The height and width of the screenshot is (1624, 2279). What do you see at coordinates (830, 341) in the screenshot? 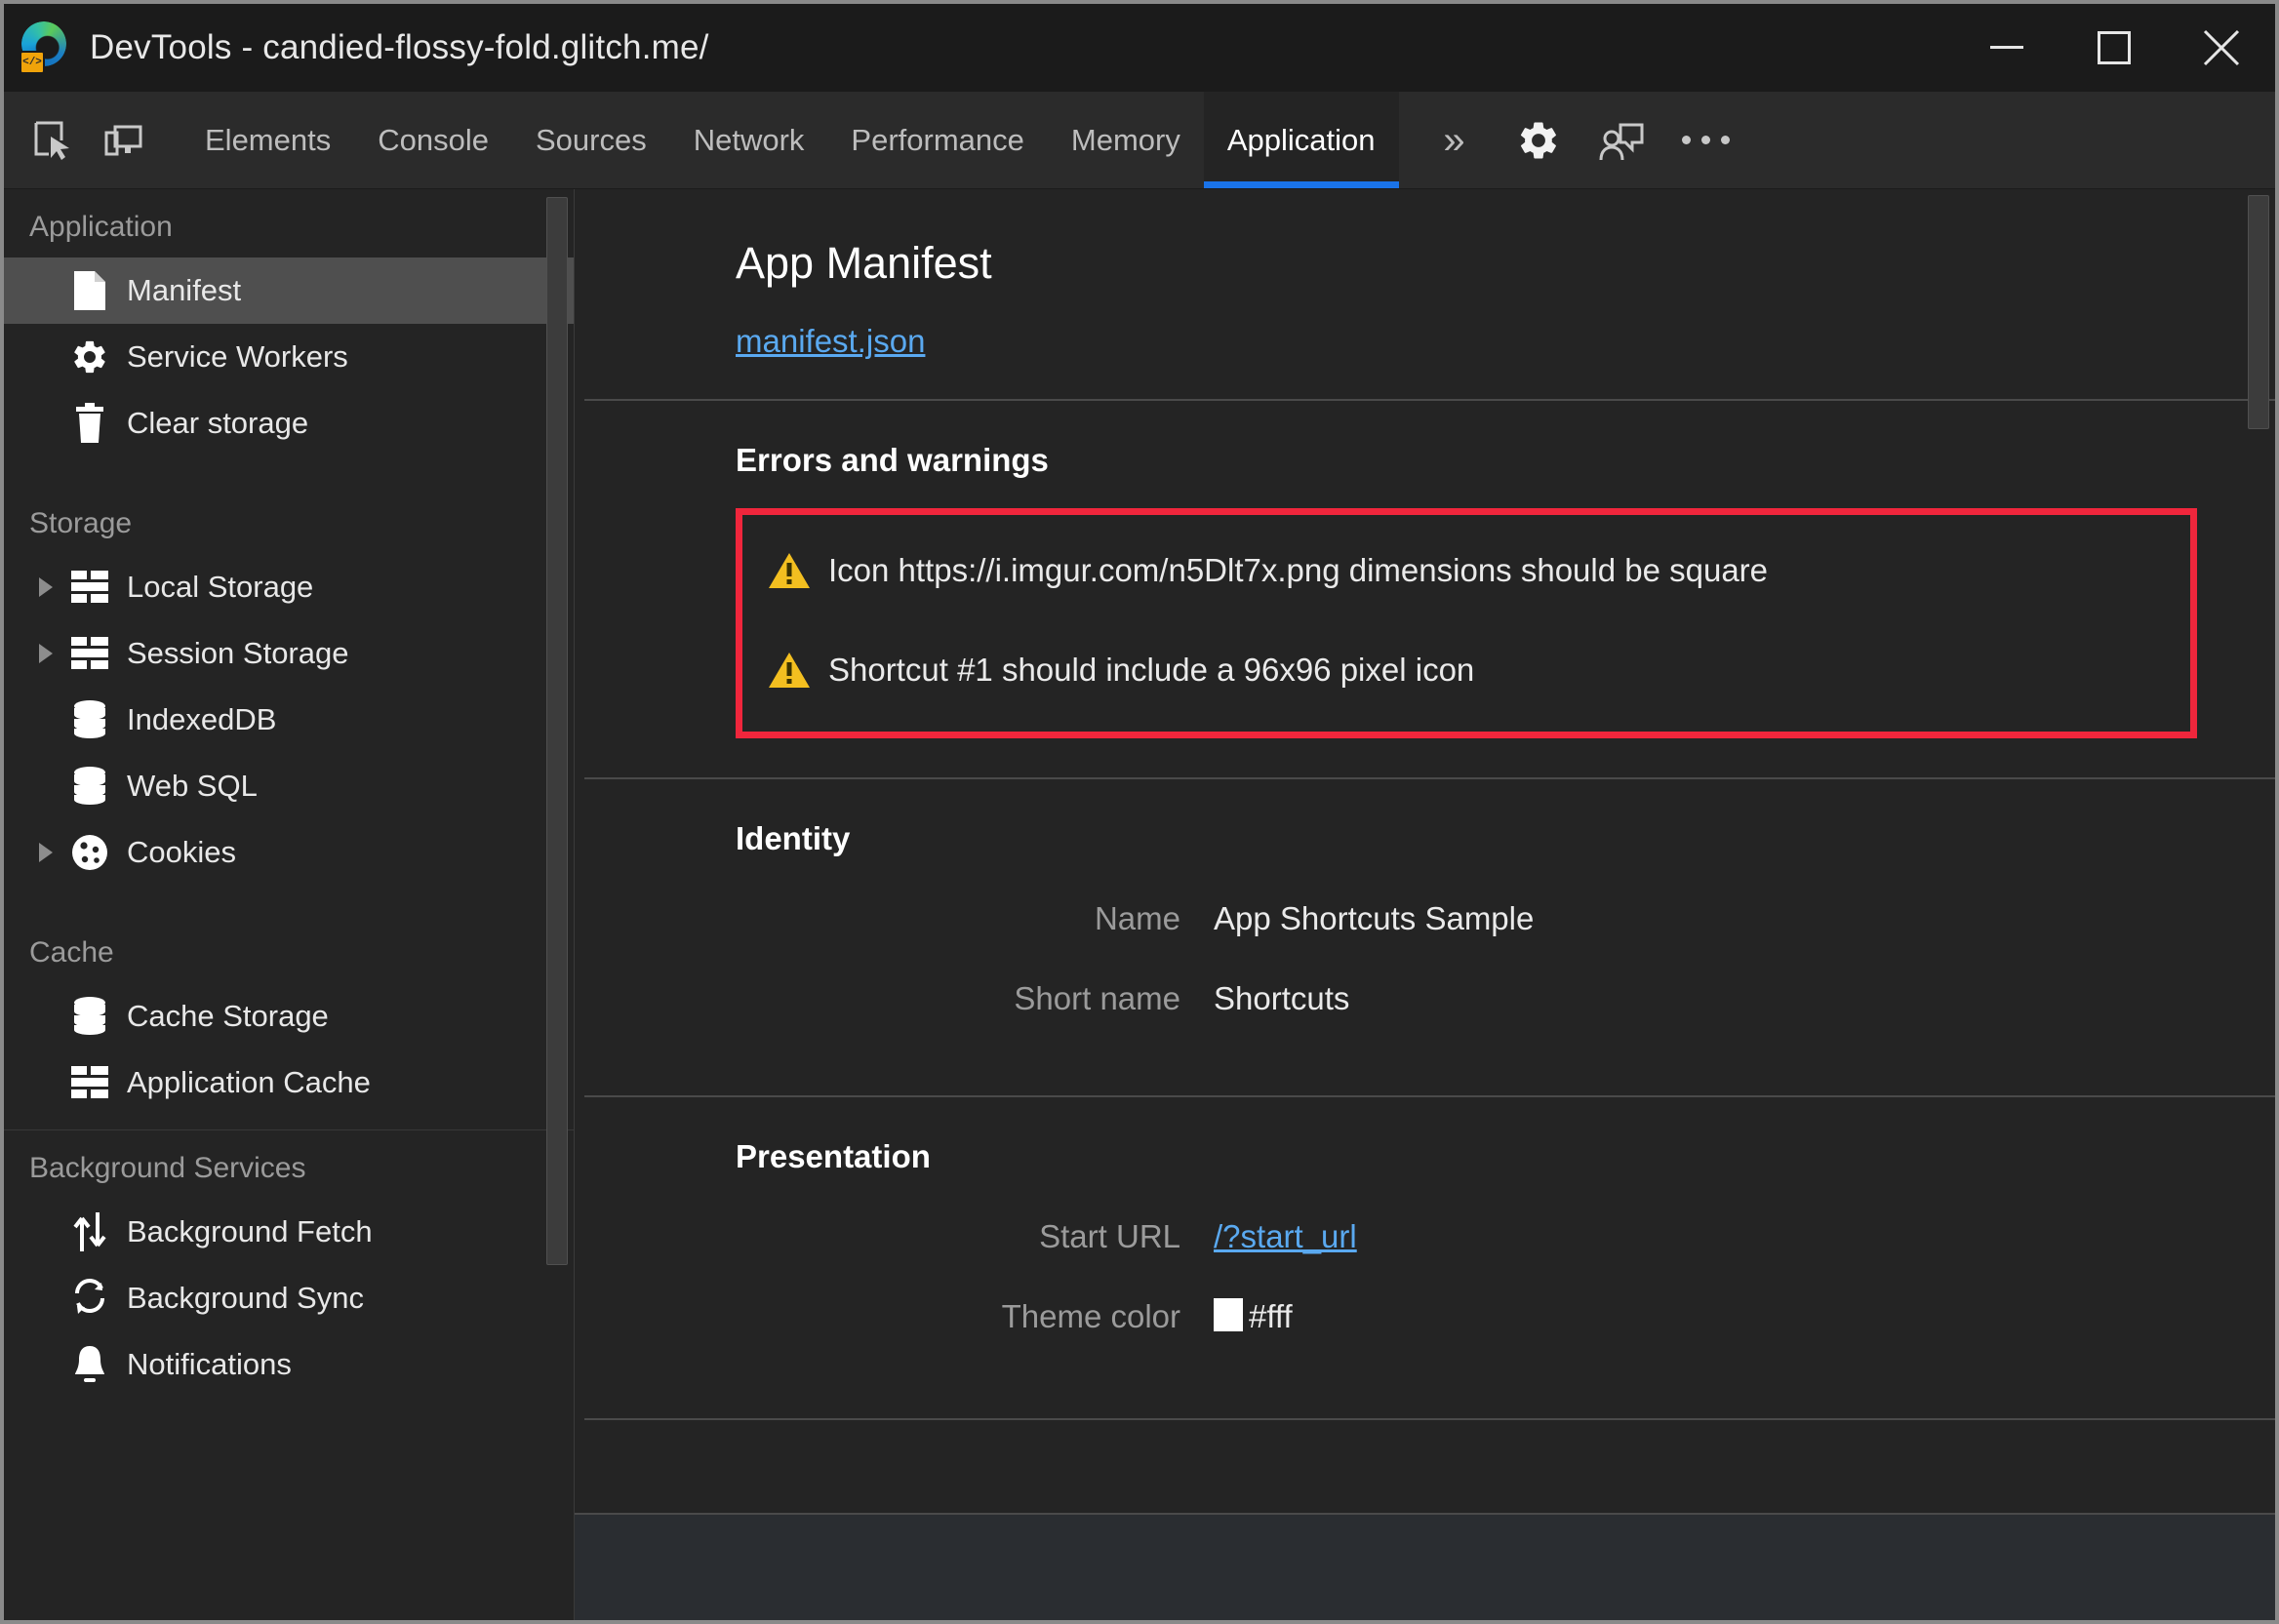
I see `manifest-json-link: manifest.json` at bounding box center [830, 341].